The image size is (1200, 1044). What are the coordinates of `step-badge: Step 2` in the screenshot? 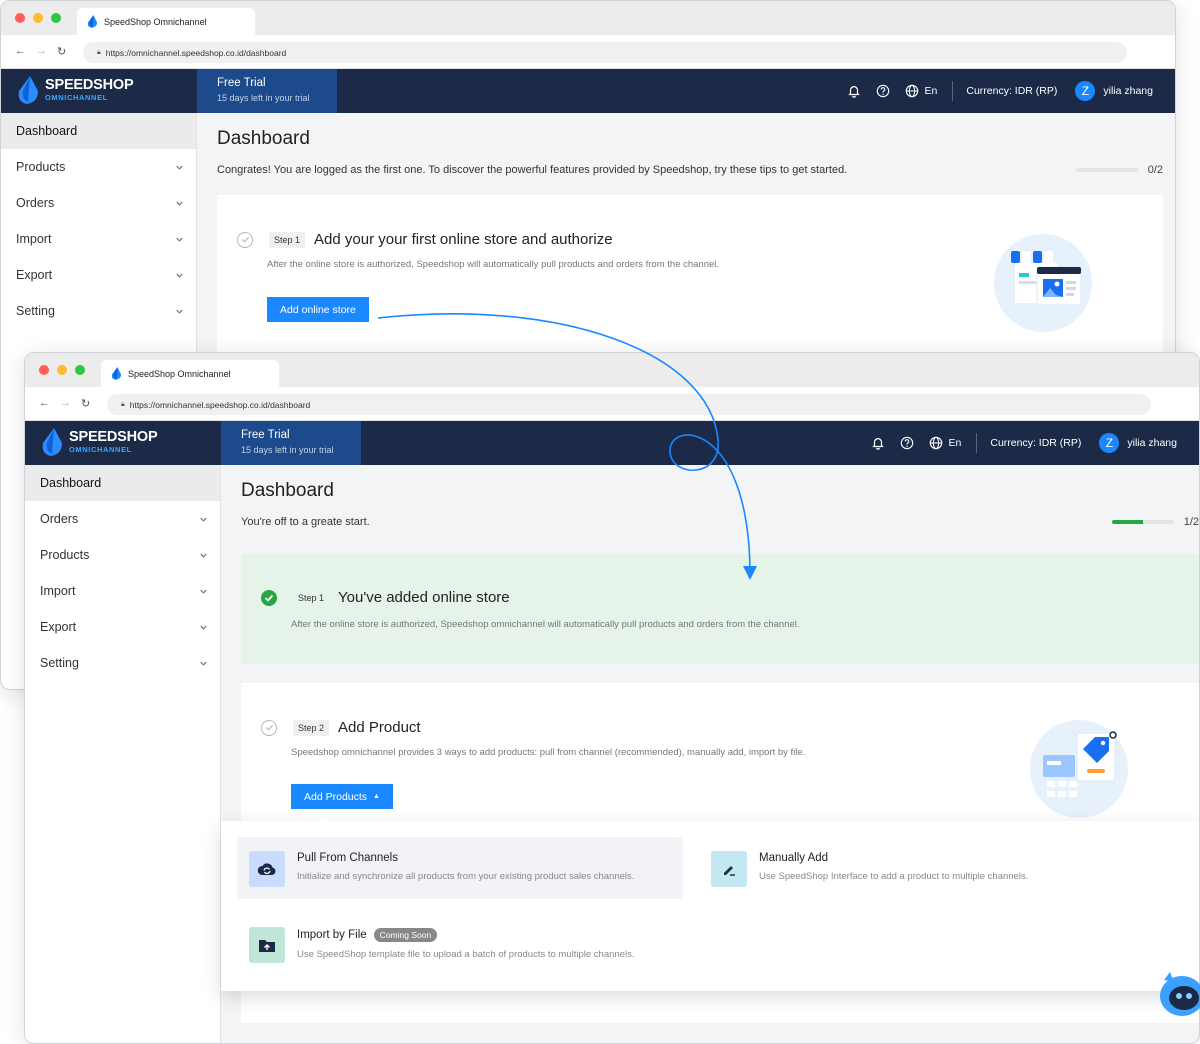 It's located at (311, 727).